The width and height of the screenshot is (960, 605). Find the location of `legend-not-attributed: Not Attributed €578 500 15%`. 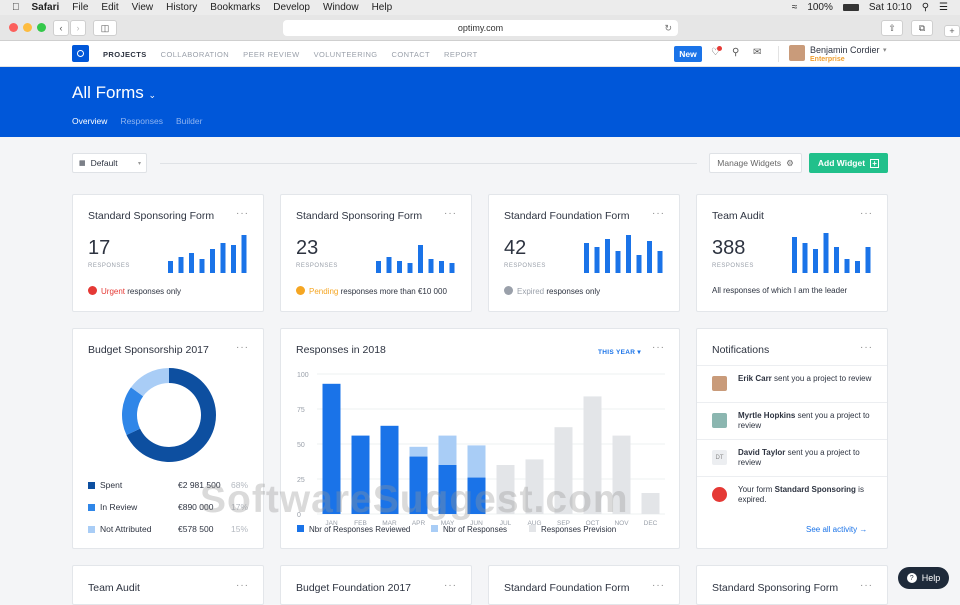

legend-not-attributed: Not Attributed €578 500 15% is located at coordinates (168, 529).